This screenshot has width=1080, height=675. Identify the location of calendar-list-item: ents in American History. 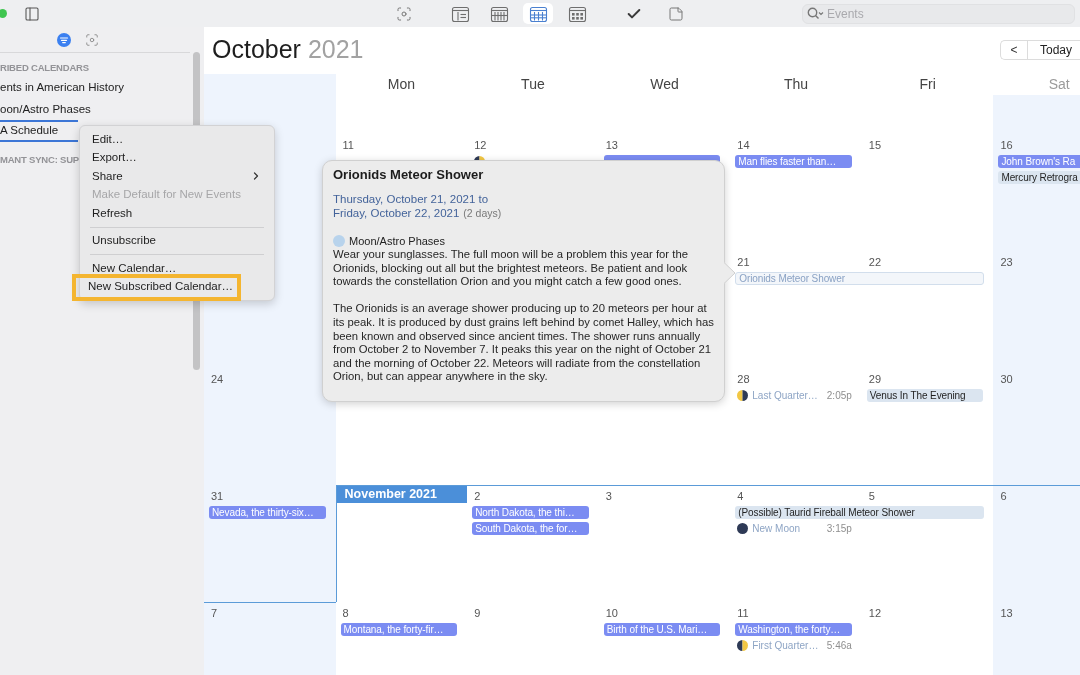
(91, 88).